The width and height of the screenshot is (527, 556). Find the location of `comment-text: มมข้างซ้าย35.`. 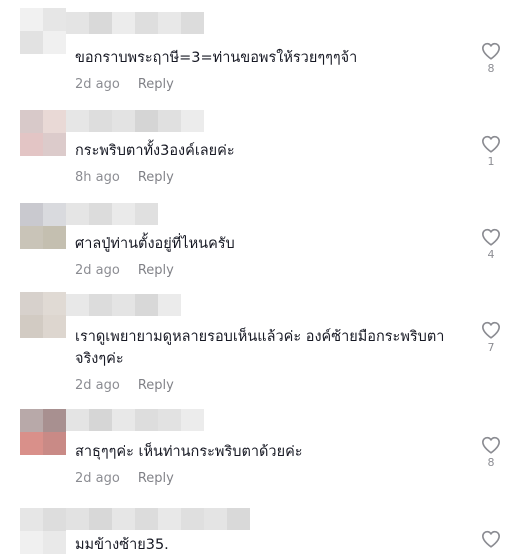

comment-text: มมข้างซ้าย35. is located at coordinates (122, 545).